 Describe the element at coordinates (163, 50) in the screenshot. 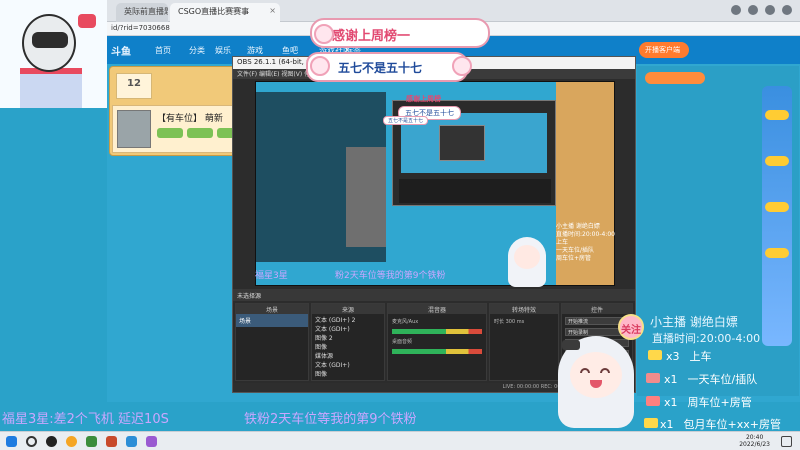

I see `nav-home: 首页` at that location.